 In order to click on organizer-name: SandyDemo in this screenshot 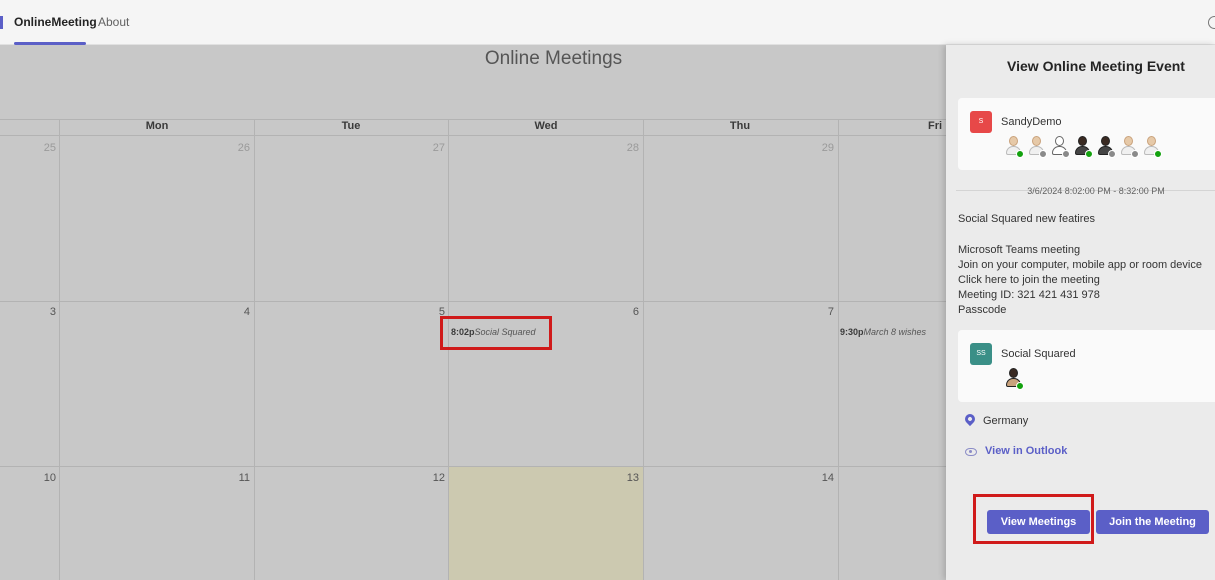, I will do `click(1031, 122)`.